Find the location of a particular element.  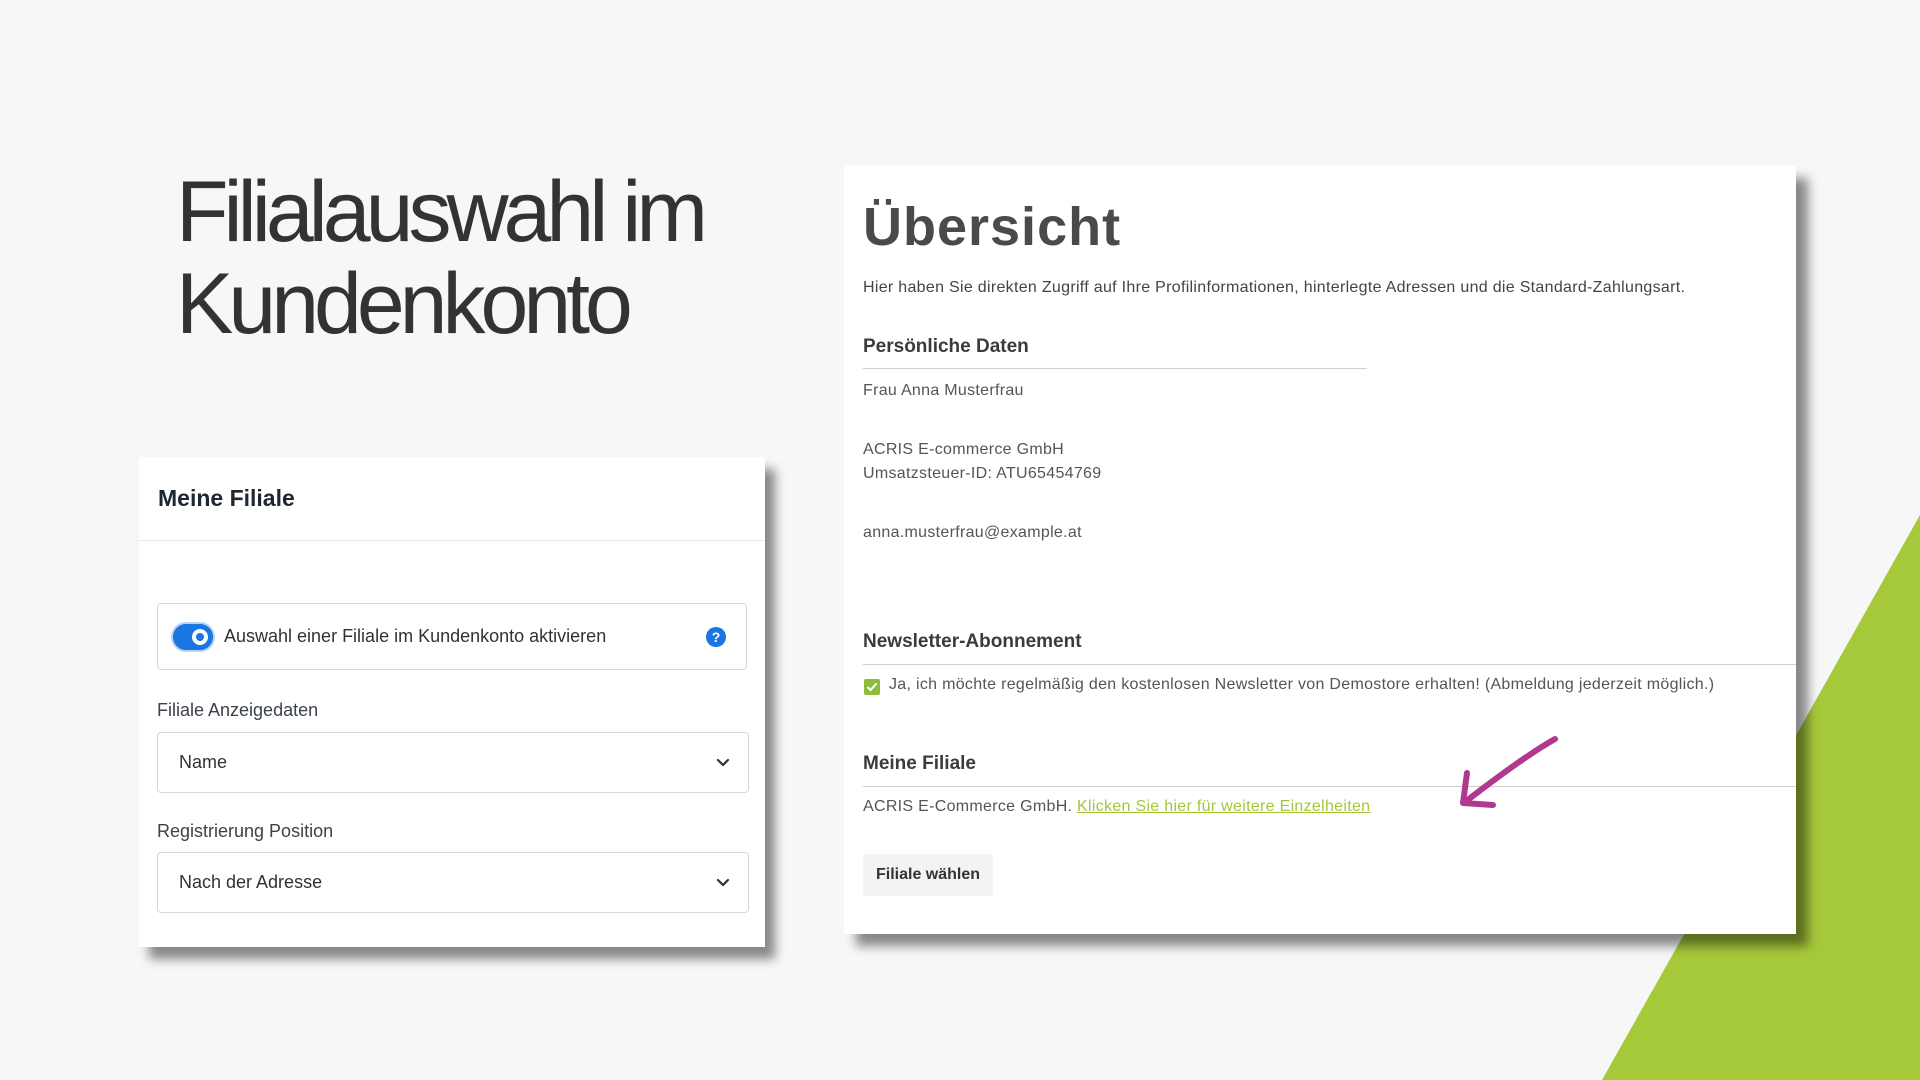

checkmark-icon is located at coordinates (872, 687).